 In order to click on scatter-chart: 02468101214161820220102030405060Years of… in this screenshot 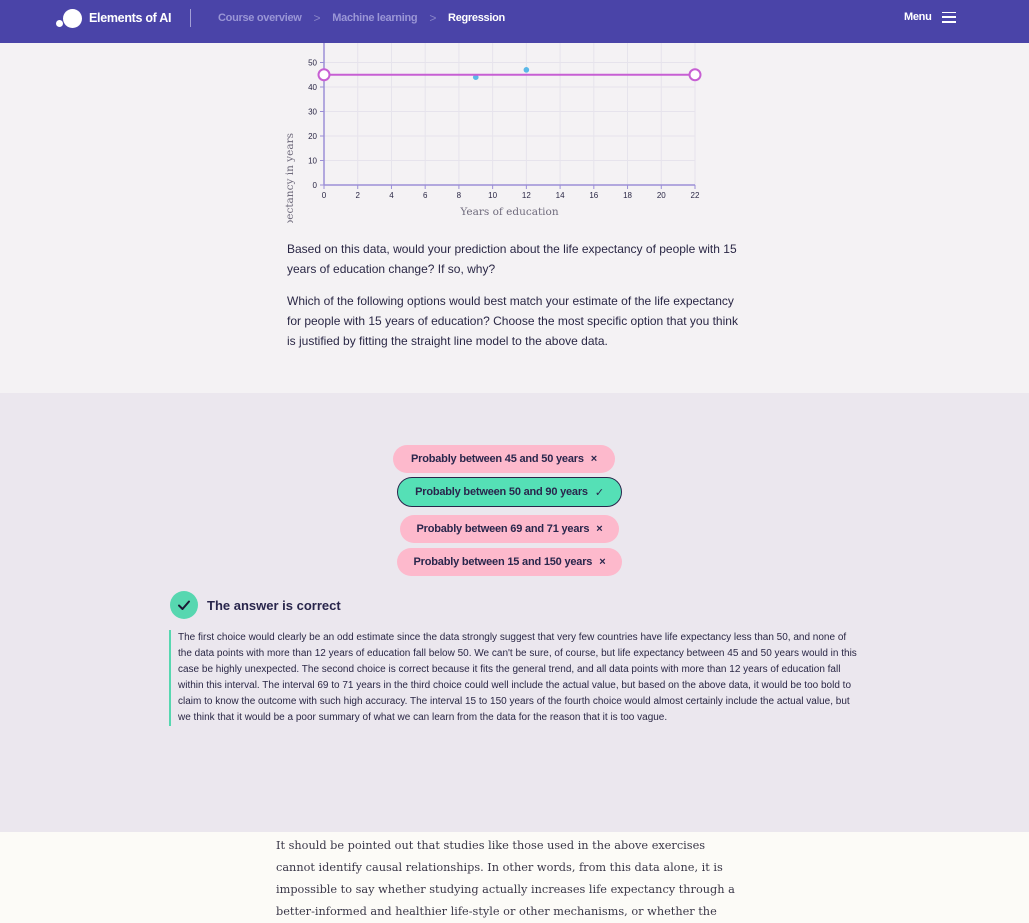, I will do `click(493, 133)`.